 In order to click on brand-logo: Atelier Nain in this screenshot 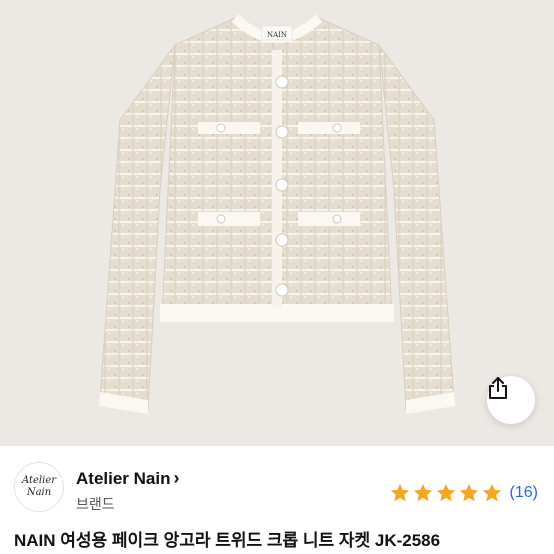, I will do `click(39, 487)`.